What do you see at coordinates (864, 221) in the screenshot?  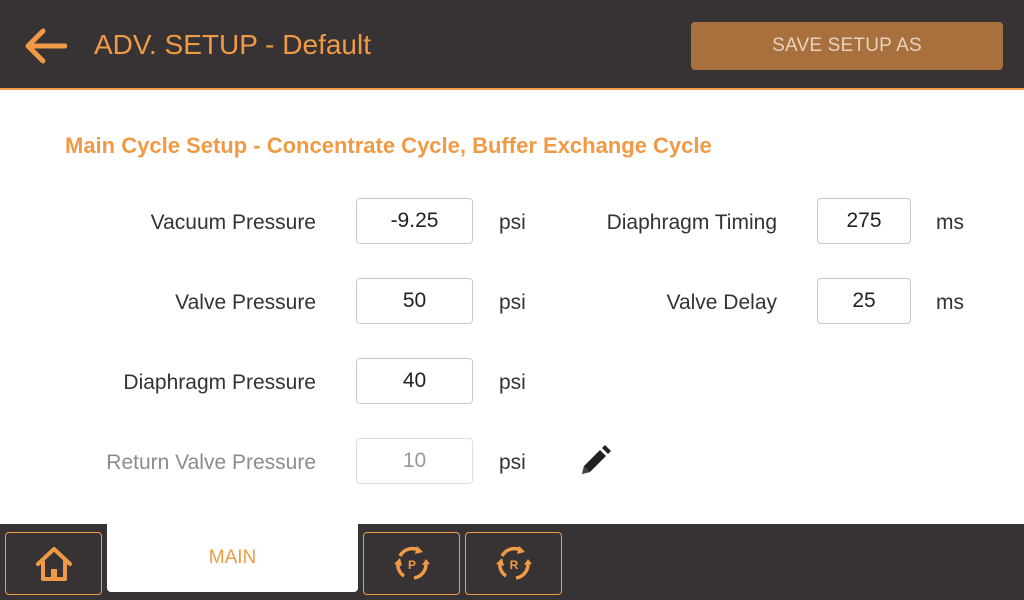 I see `diaphragm-timing-input: 275` at bounding box center [864, 221].